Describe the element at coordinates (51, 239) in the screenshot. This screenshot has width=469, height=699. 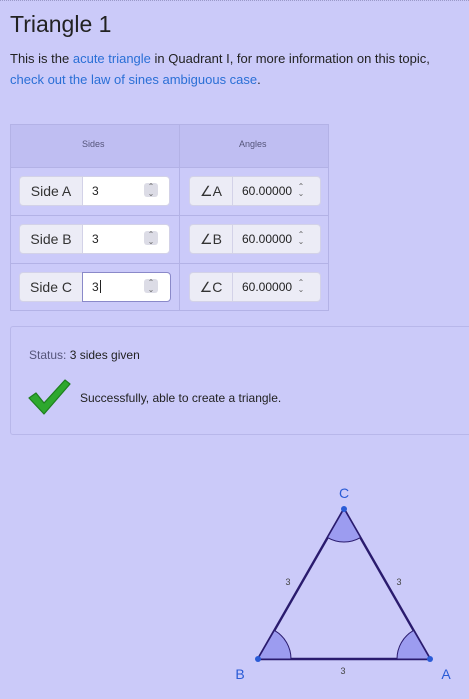
I see `side-b-label: Side B` at that location.